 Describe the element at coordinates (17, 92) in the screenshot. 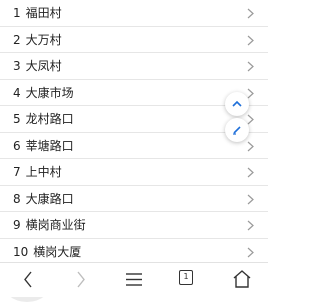

I see `list-item-index: 4` at that location.